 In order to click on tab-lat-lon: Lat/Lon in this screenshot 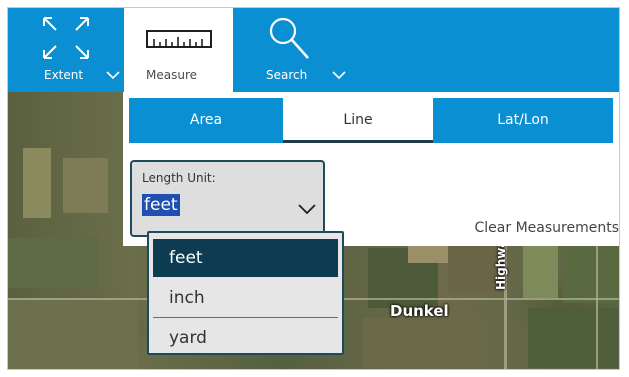, I will do `click(523, 120)`.